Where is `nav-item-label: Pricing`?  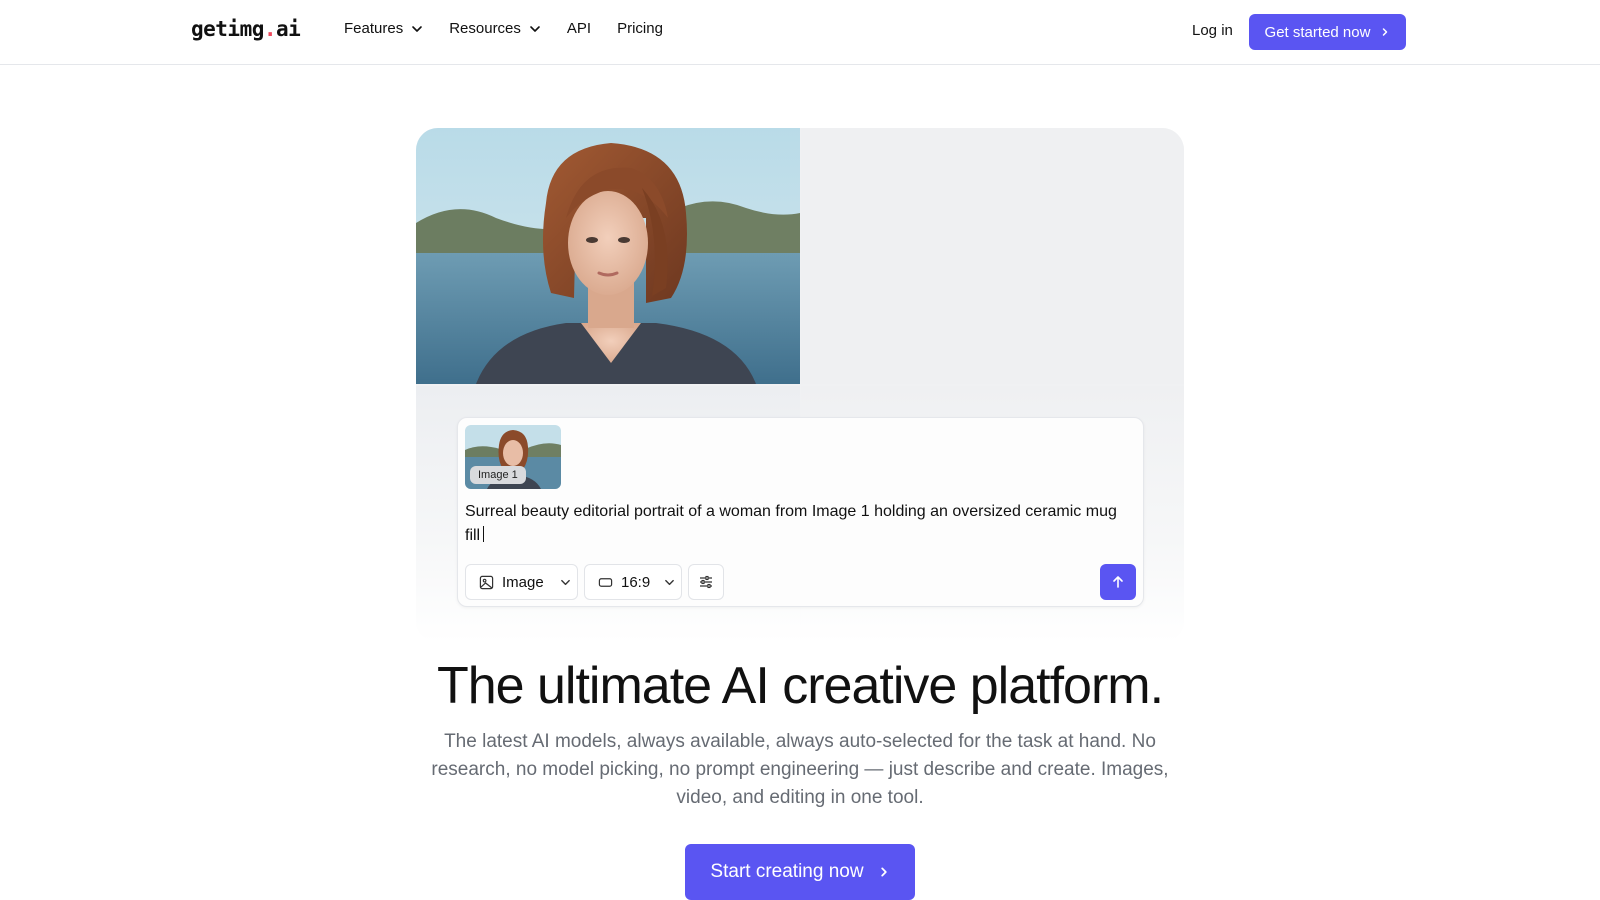 nav-item-label: Pricing is located at coordinates (640, 28).